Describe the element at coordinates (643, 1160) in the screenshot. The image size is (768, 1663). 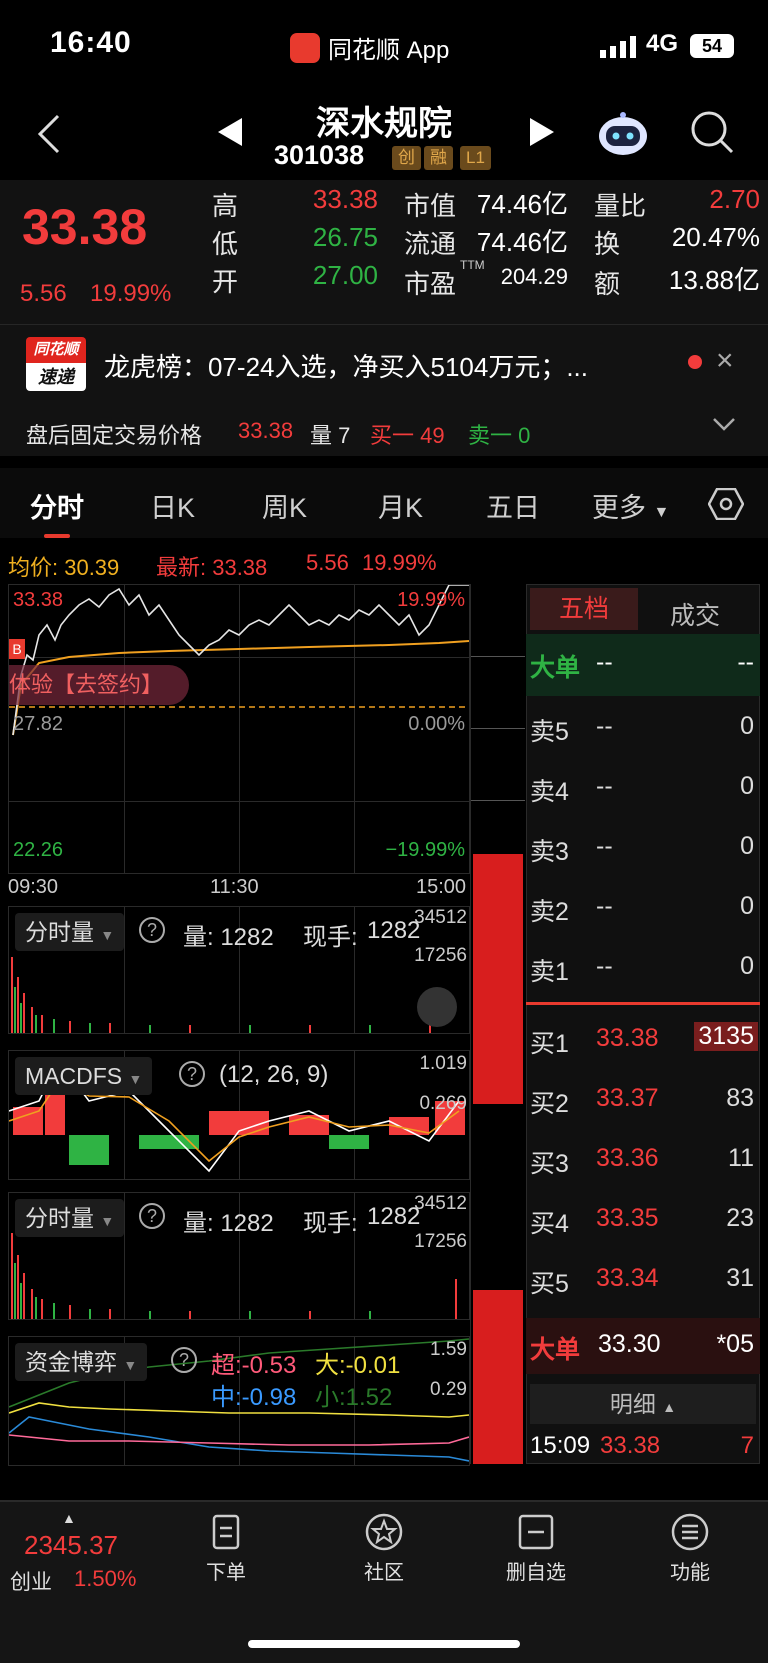
I see `buy-row: 买3 33.36 11` at that location.